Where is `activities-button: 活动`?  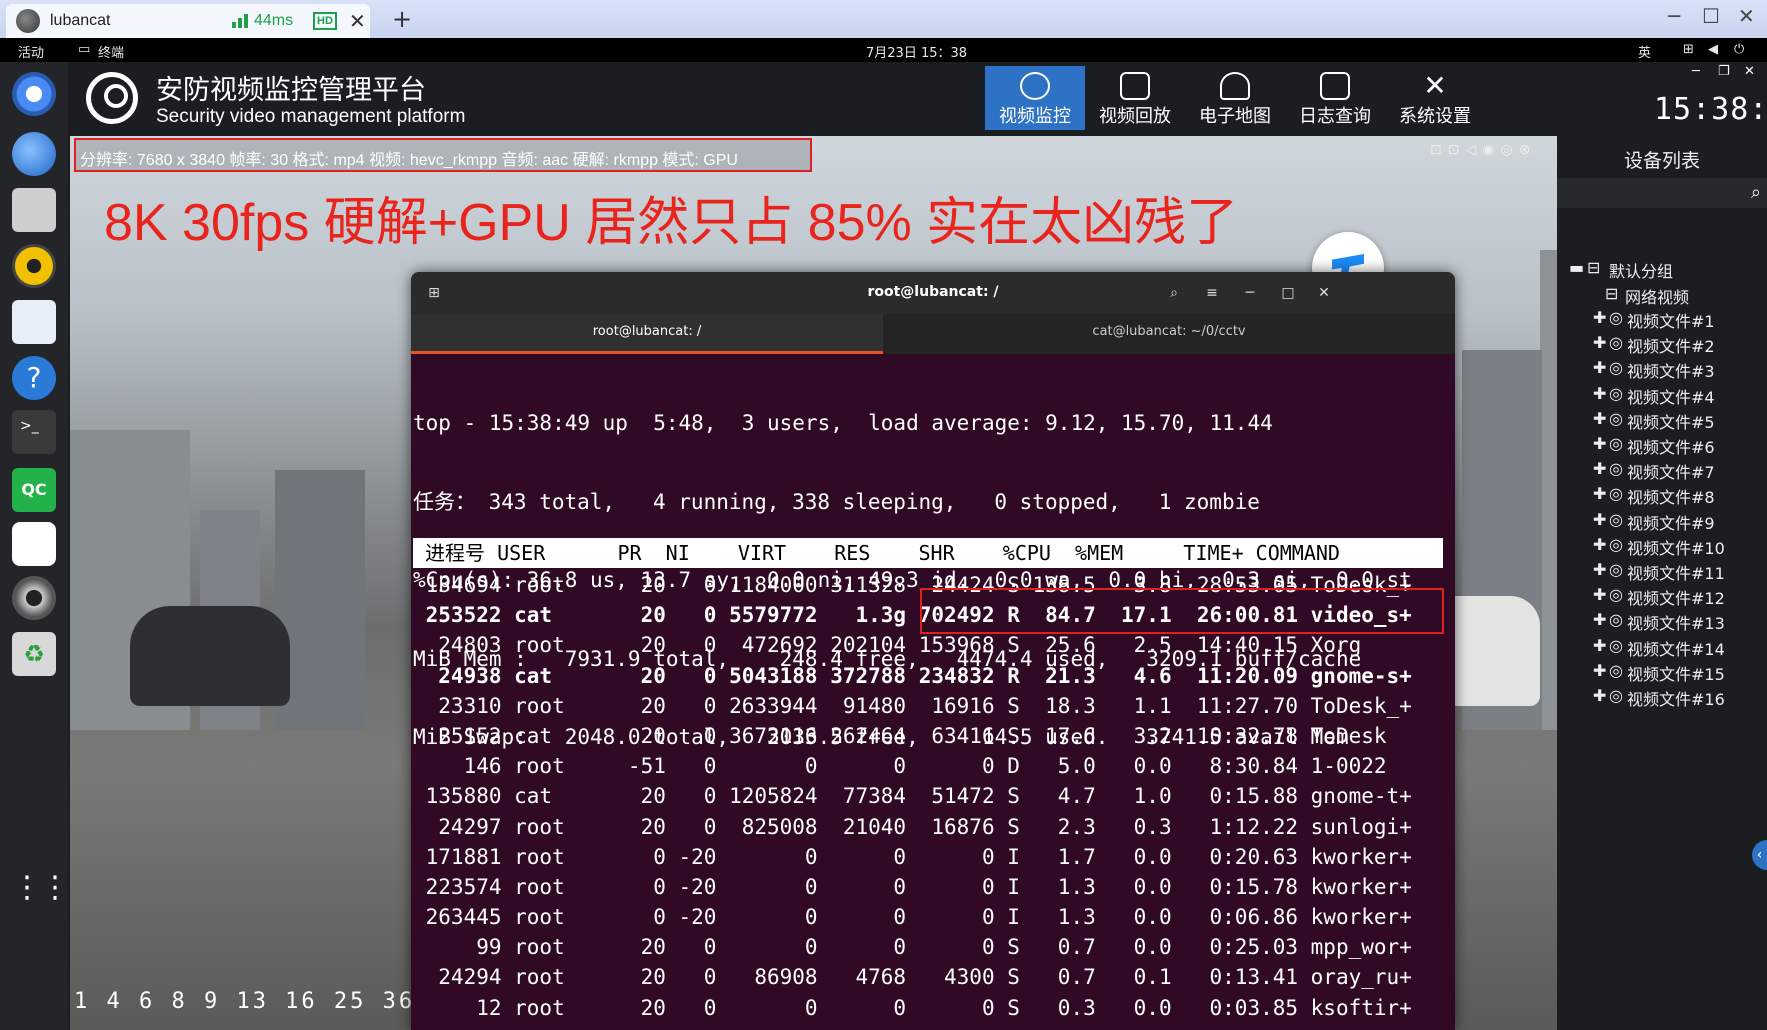
activities-button: 活动 is located at coordinates (31, 51).